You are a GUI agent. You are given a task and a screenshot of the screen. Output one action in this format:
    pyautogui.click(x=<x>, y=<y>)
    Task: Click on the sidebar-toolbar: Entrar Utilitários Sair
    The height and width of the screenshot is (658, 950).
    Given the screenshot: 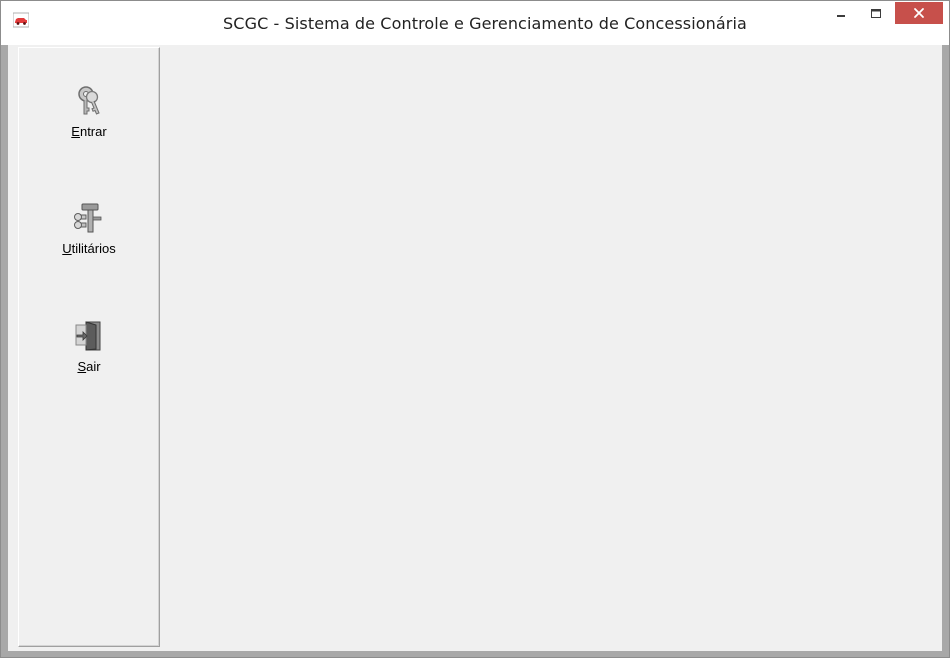 What is the action you would take?
    pyautogui.click(x=89, y=347)
    